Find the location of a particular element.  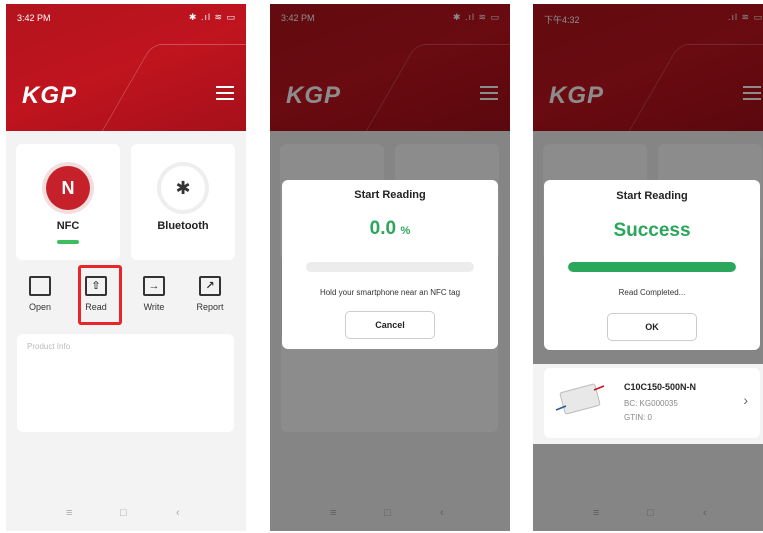

folder-icon is located at coordinates (40, 286).